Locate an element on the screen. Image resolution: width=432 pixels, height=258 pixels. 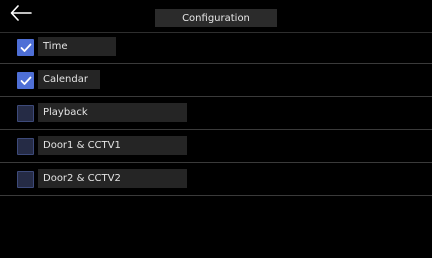
back-button is located at coordinates (21, 15).